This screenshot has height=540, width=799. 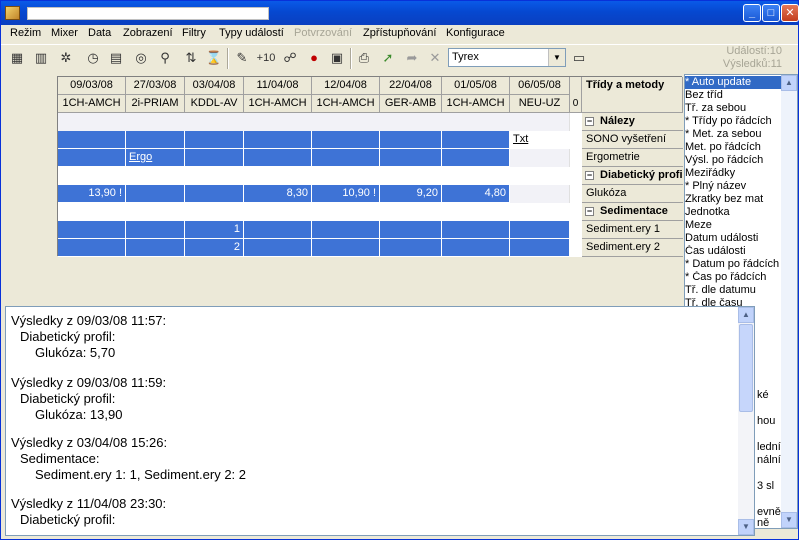 What do you see at coordinates (632, 230) in the screenshot?
I see `method-sediment-ery-1: Sediment.ery 1` at bounding box center [632, 230].